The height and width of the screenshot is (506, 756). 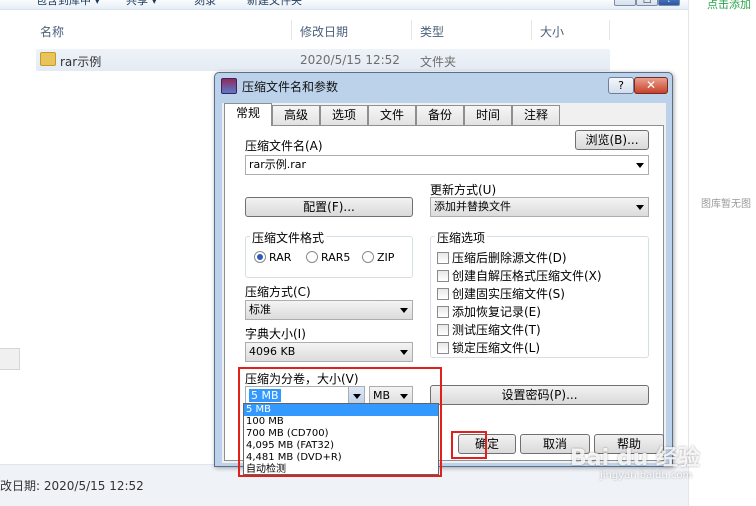 I want to click on no-image-text: 图库暂无图, so click(x=726, y=204).